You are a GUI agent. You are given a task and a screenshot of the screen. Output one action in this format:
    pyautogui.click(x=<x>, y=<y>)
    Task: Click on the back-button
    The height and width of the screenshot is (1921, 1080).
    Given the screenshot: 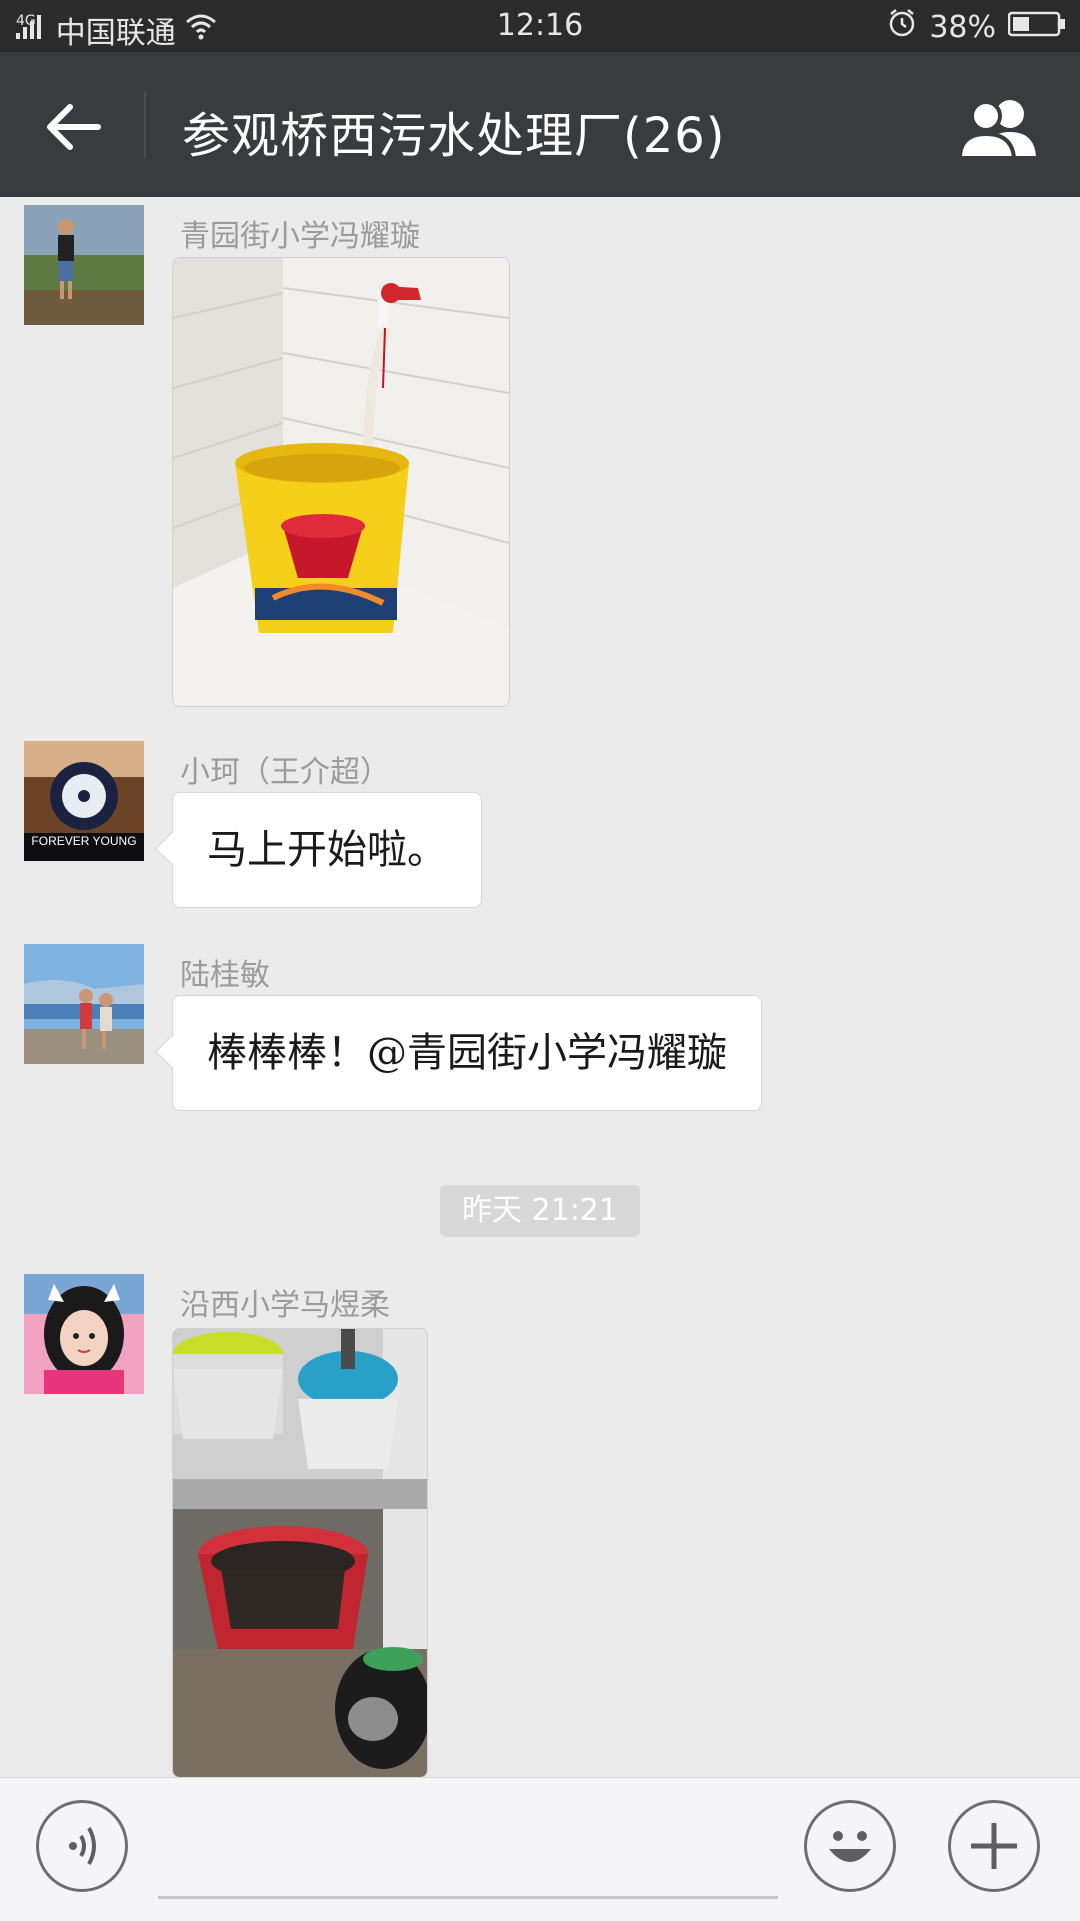 What is the action you would take?
    pyautogui.click(x=73, y=127)
    